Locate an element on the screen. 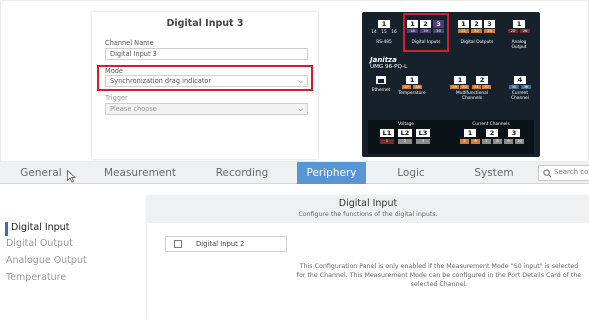 This screenshot has width=589, height=320. rs485-label: RS-485 is located at coordinates (384, 42).